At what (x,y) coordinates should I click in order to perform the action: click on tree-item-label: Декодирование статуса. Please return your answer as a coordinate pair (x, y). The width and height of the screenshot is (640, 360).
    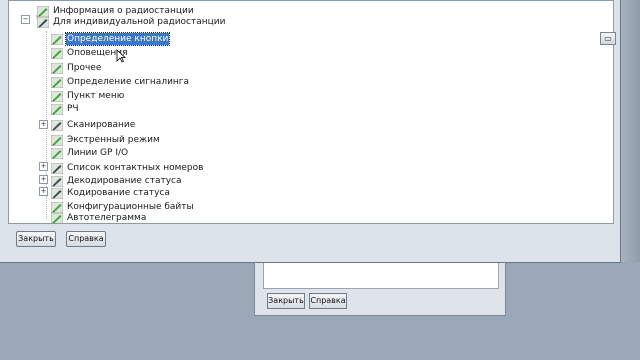
    Looking at the image, I should click on (124, 181).